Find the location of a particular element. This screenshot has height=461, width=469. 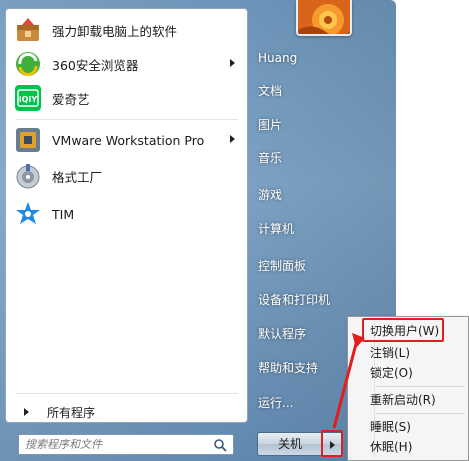

search-input is located at coordinates (119, 444).